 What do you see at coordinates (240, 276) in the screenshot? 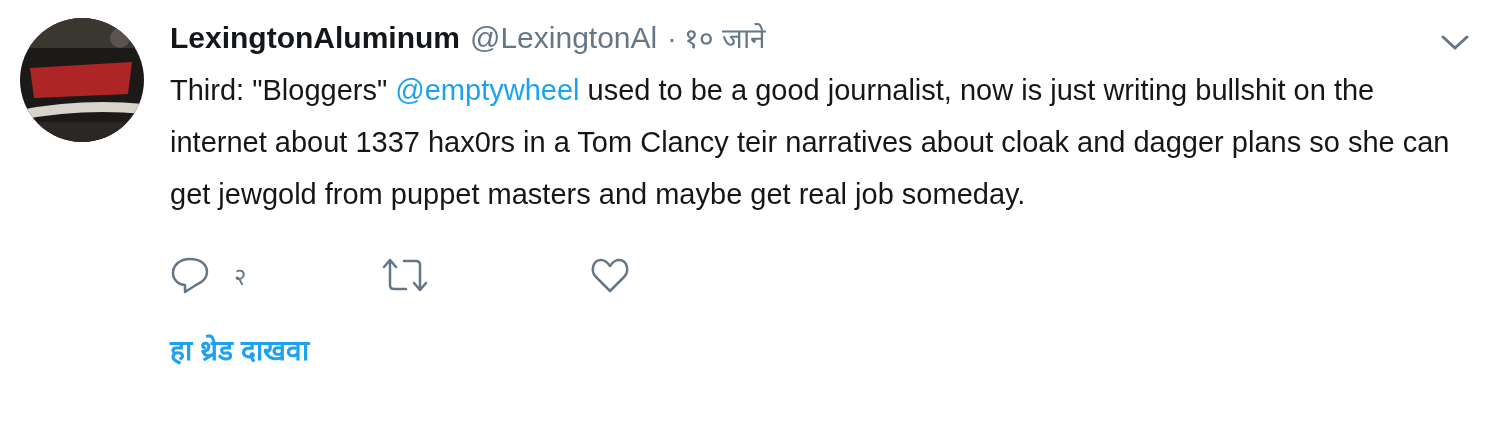
I see `reply-count: २` at bounding box center [240, 276].